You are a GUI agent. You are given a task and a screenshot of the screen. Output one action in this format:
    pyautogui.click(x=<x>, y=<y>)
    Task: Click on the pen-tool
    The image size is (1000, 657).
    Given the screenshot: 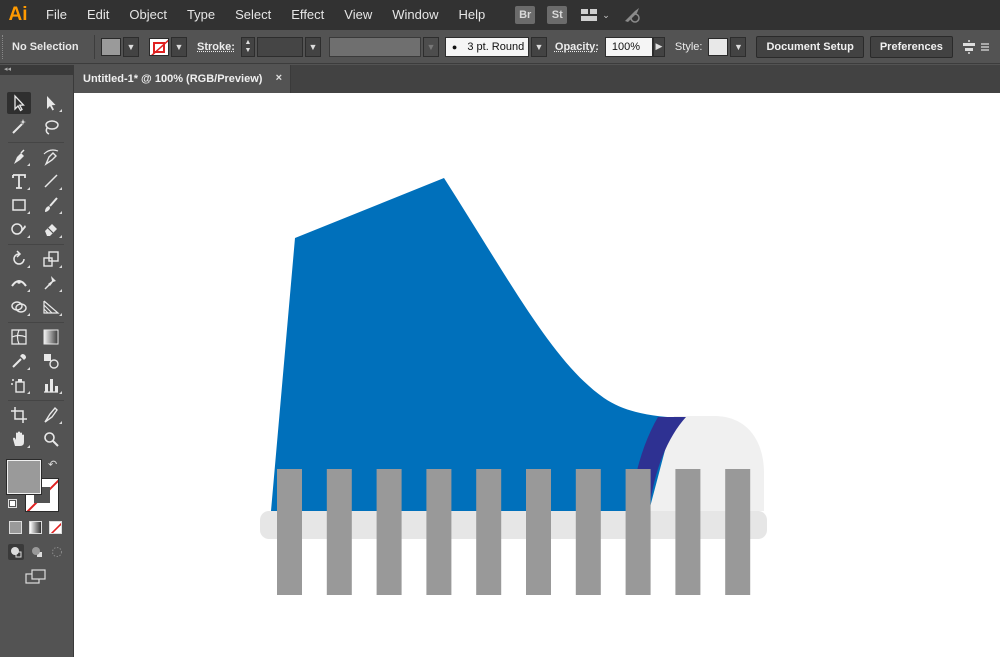 What is the action you would take?
    pyautogui.click(x=19, y=157)
    